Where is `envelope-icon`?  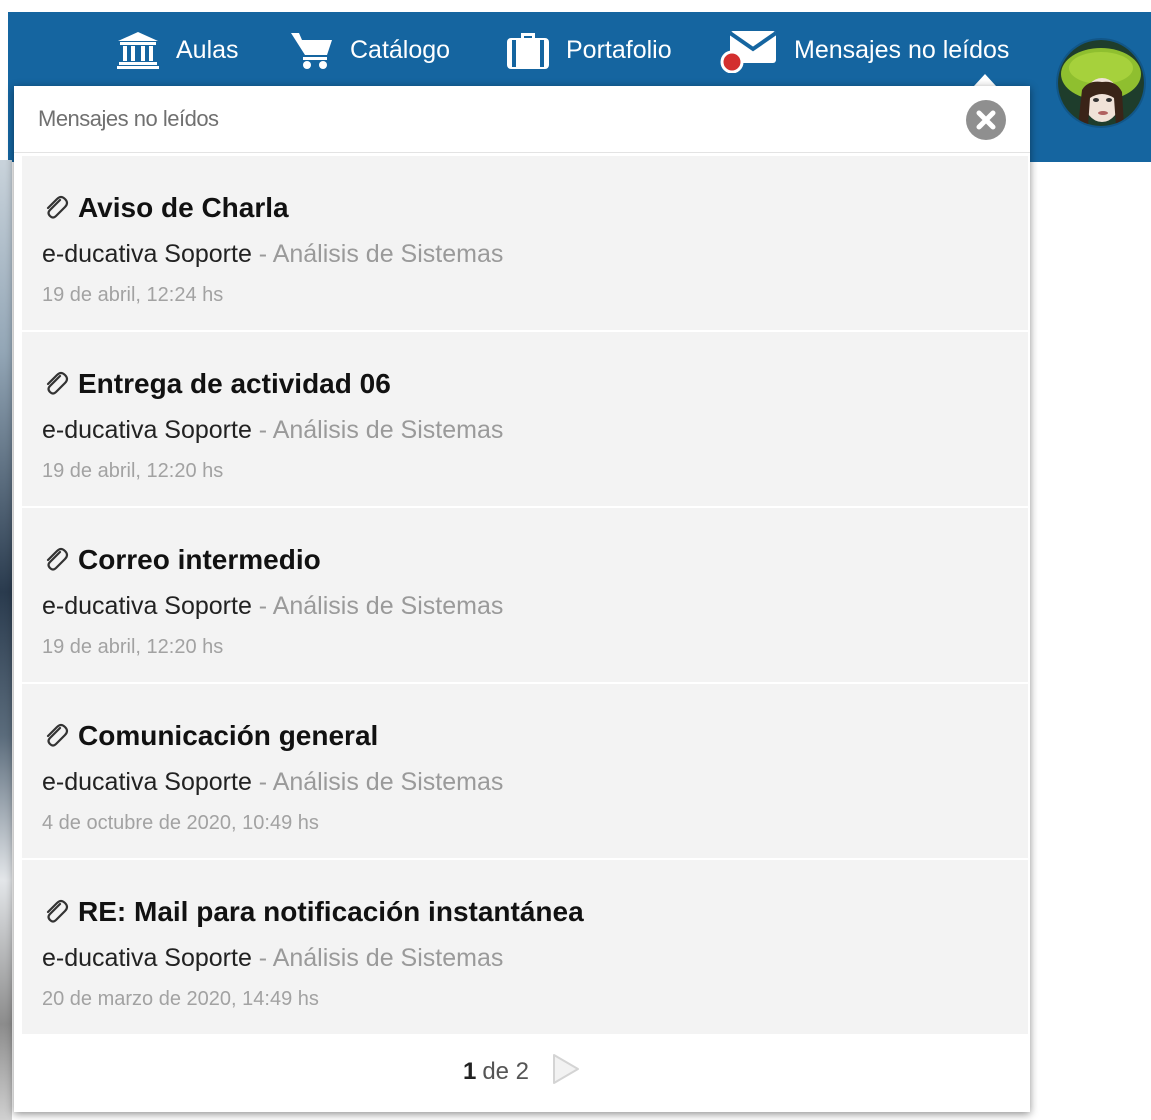
envelope-icon is located at coordinates (749, 52).